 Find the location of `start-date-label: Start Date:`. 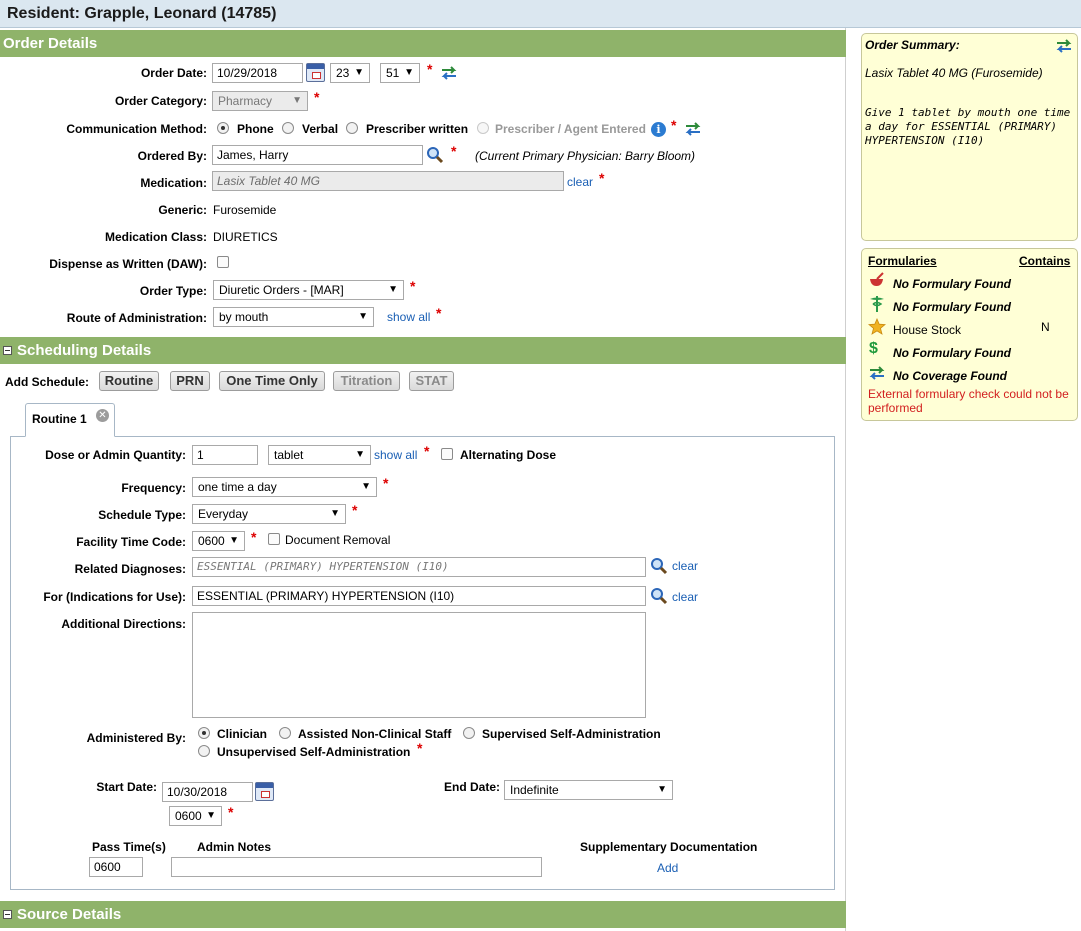

start-date-label: Start Date: is located at coordinates (126, 787).